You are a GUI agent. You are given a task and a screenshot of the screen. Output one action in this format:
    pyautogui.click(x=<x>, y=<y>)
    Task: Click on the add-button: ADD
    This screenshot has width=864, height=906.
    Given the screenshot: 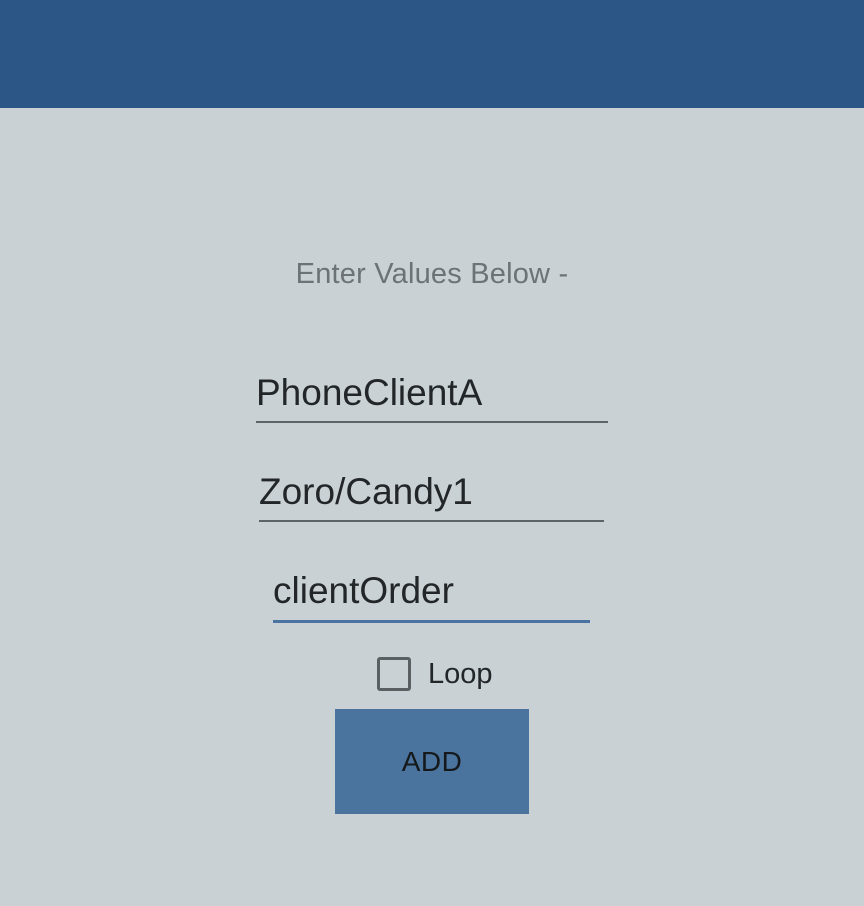 What is the action you would take?
    pyautogui.click(x=432, y=761)
    